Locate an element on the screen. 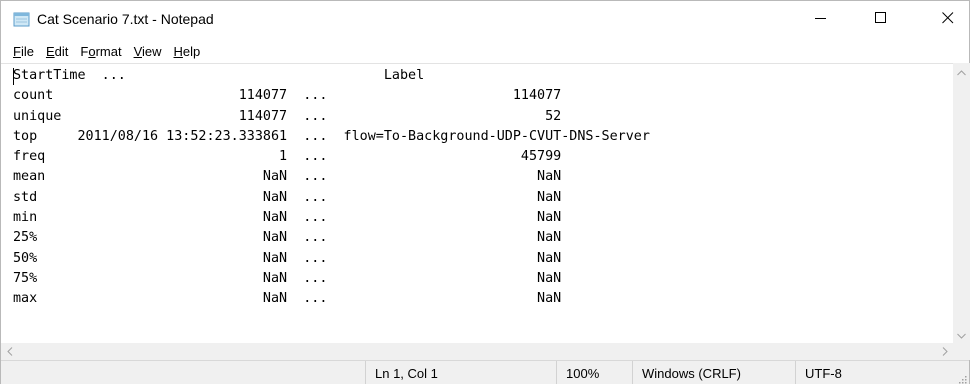  close-button is located at coordinates (947, 20).